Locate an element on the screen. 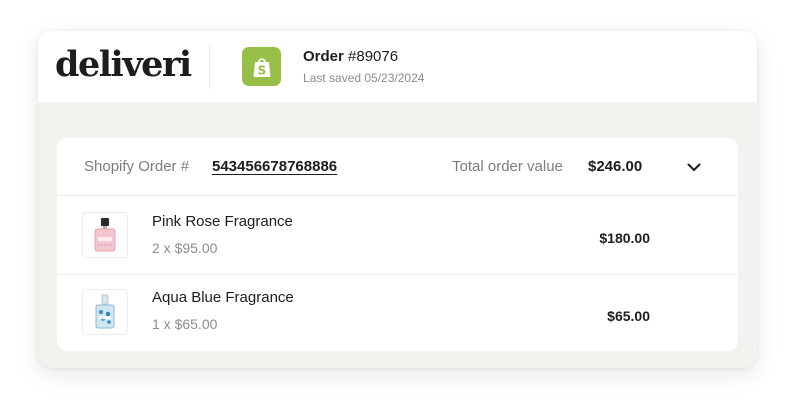 The width and height of the screenshot is (794, 412). item-name: Pink Rose Fragrance is located at coordinates (222, 221).